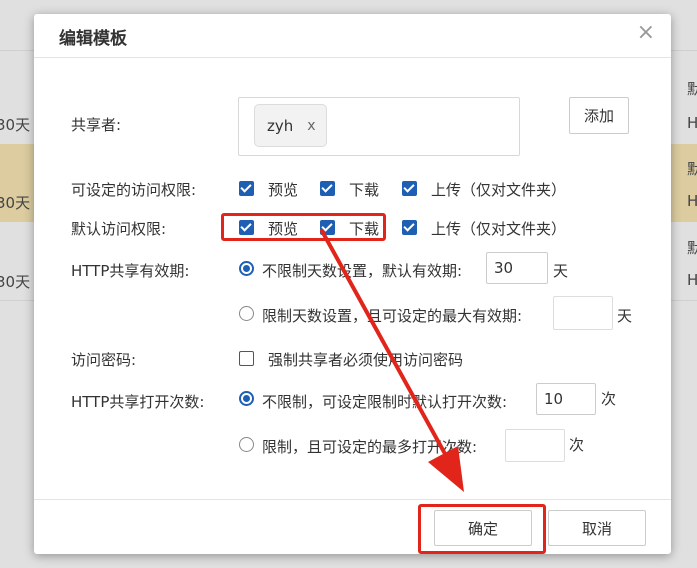 This screenshot has width=697, height=568. What do you see at coordinates (583, 313) in the screenshot?
I see `max-validity-days-input` at bounding box center [583, 313].